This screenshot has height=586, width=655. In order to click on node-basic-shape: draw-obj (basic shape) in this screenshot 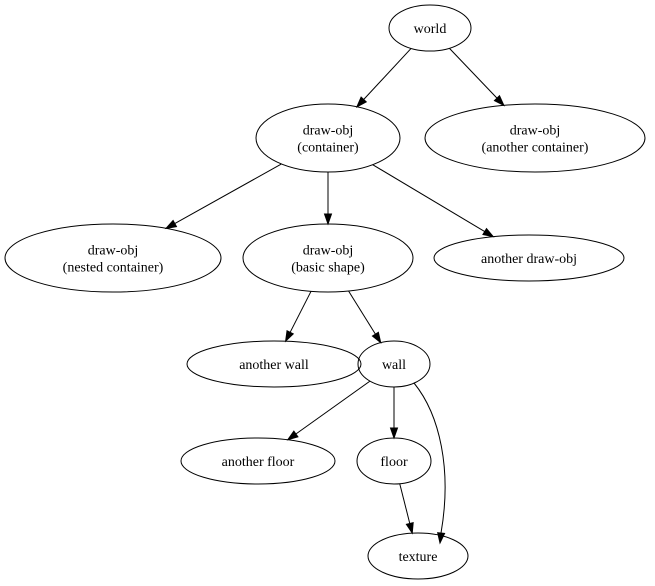, I will do `click(328, 258)`.